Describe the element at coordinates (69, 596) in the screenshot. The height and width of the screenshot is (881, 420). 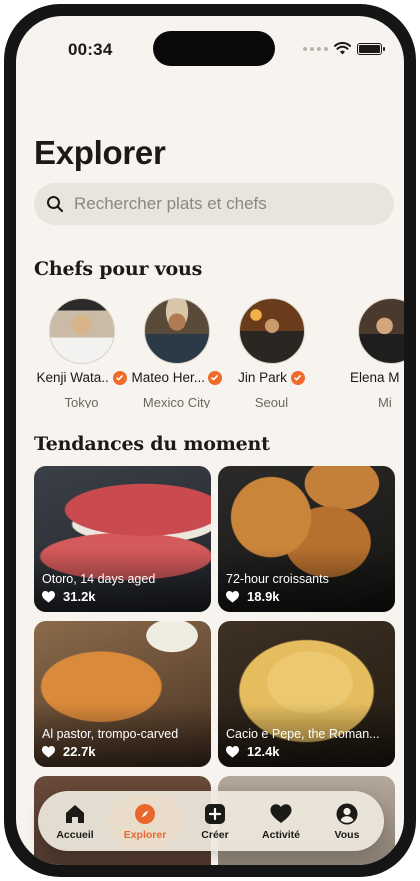
I see `like-count: 31.2k` at that location.